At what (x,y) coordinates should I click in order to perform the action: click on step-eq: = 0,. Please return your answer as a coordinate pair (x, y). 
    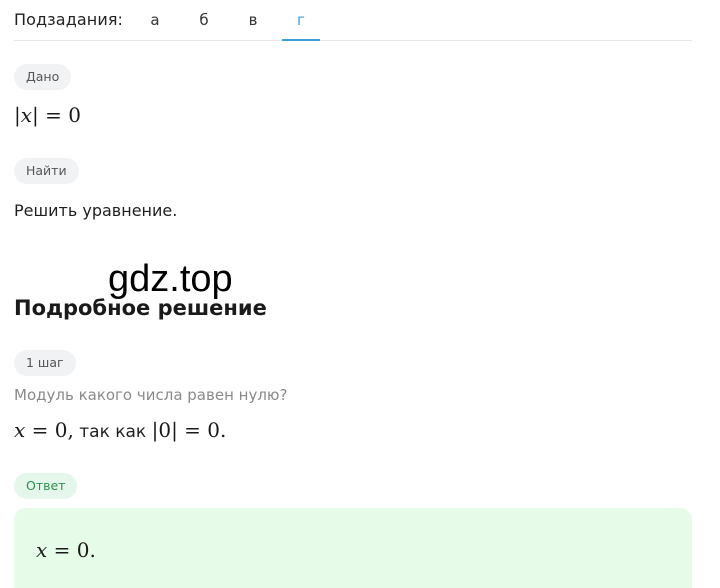
    Looking at the image, I should click on (49, 430).